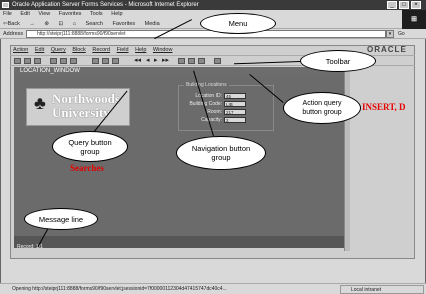 The height and width of the screenshot is (294, 426). What do you see at coordinates (37, 61) in the screenshot?
I see `print-icon` at bounding box center [37, 61].